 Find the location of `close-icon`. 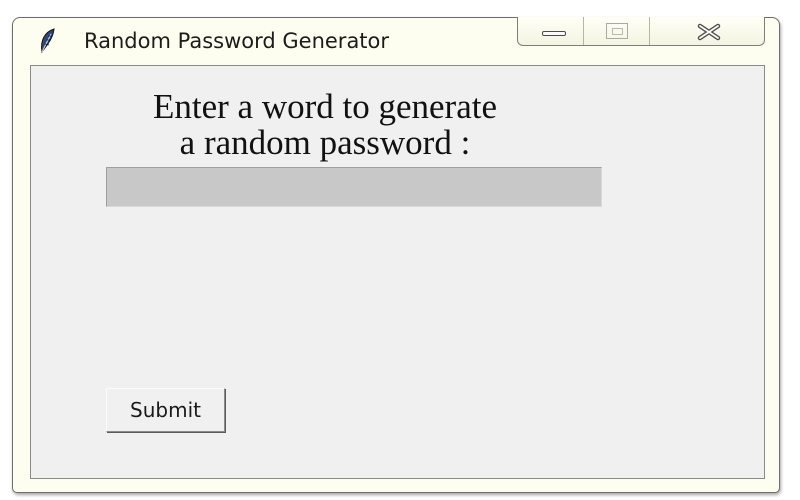

close-icon is located at coordinates (709, 32).